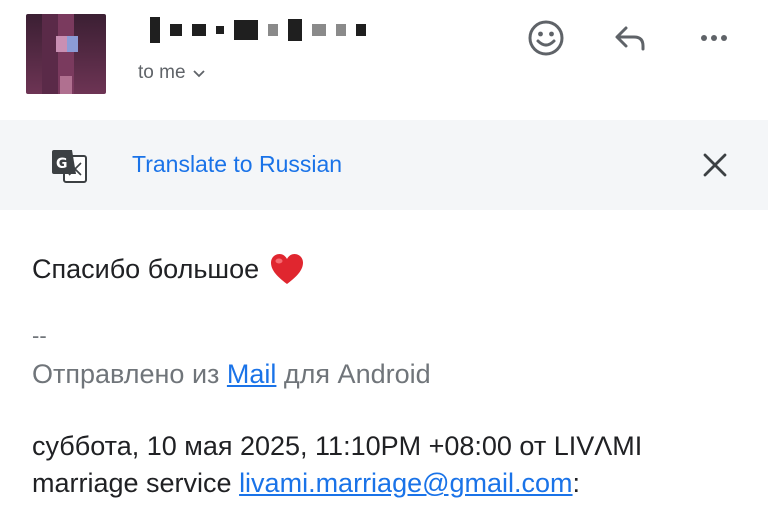 This screenshot has width=768, height=512. What do you see at coordinates (136, 483) in the screenshot?
I see `quote-sender-name: marriage service` at bounding box center [136, 483].